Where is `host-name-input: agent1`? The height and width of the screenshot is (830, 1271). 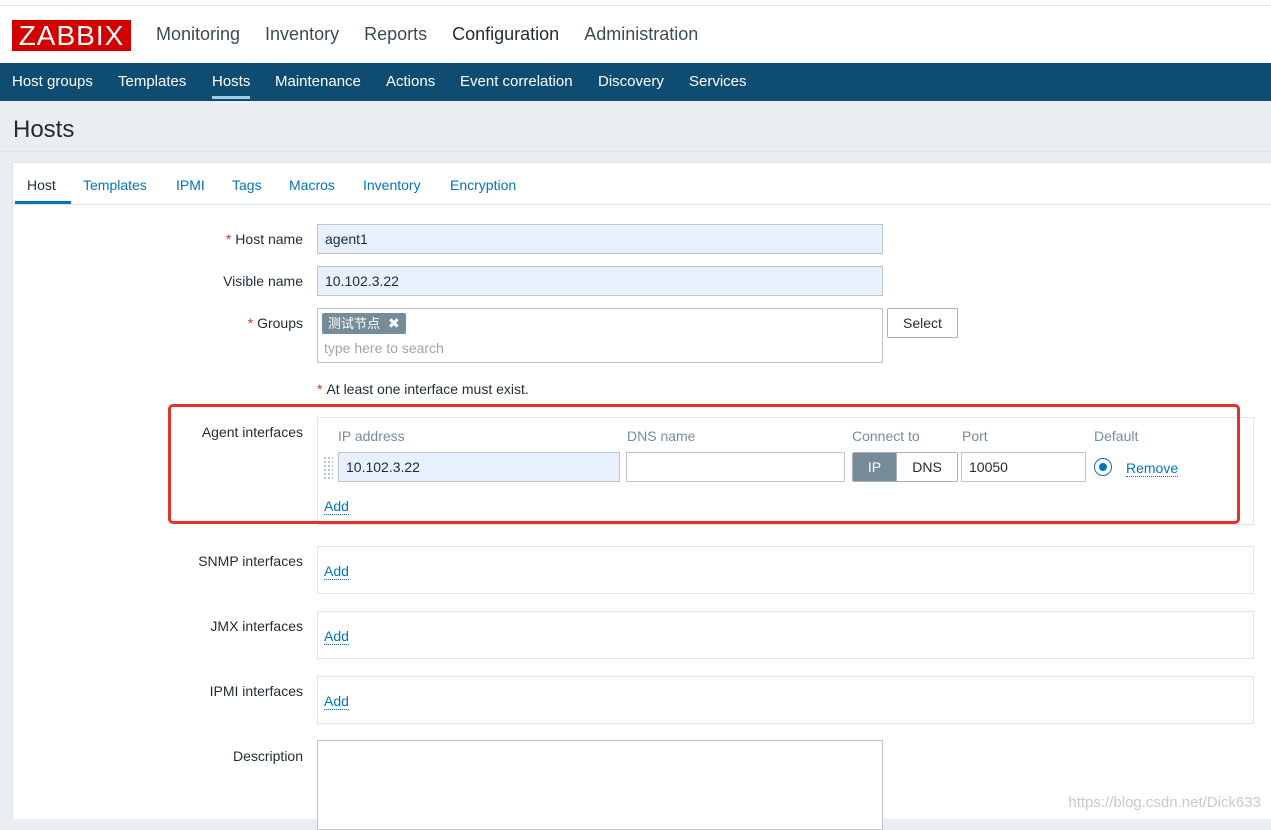
host-name-input: agent1 is located at coordinates (600, 239).